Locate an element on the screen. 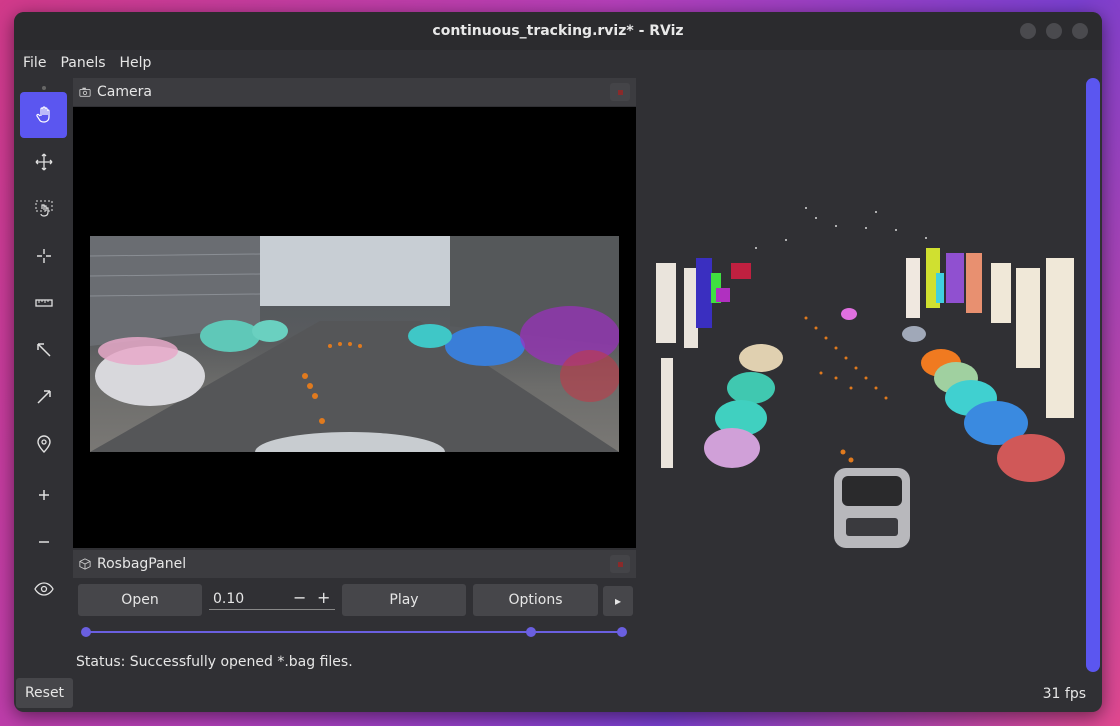  play-button: Play is located at coordinates (404, 600).